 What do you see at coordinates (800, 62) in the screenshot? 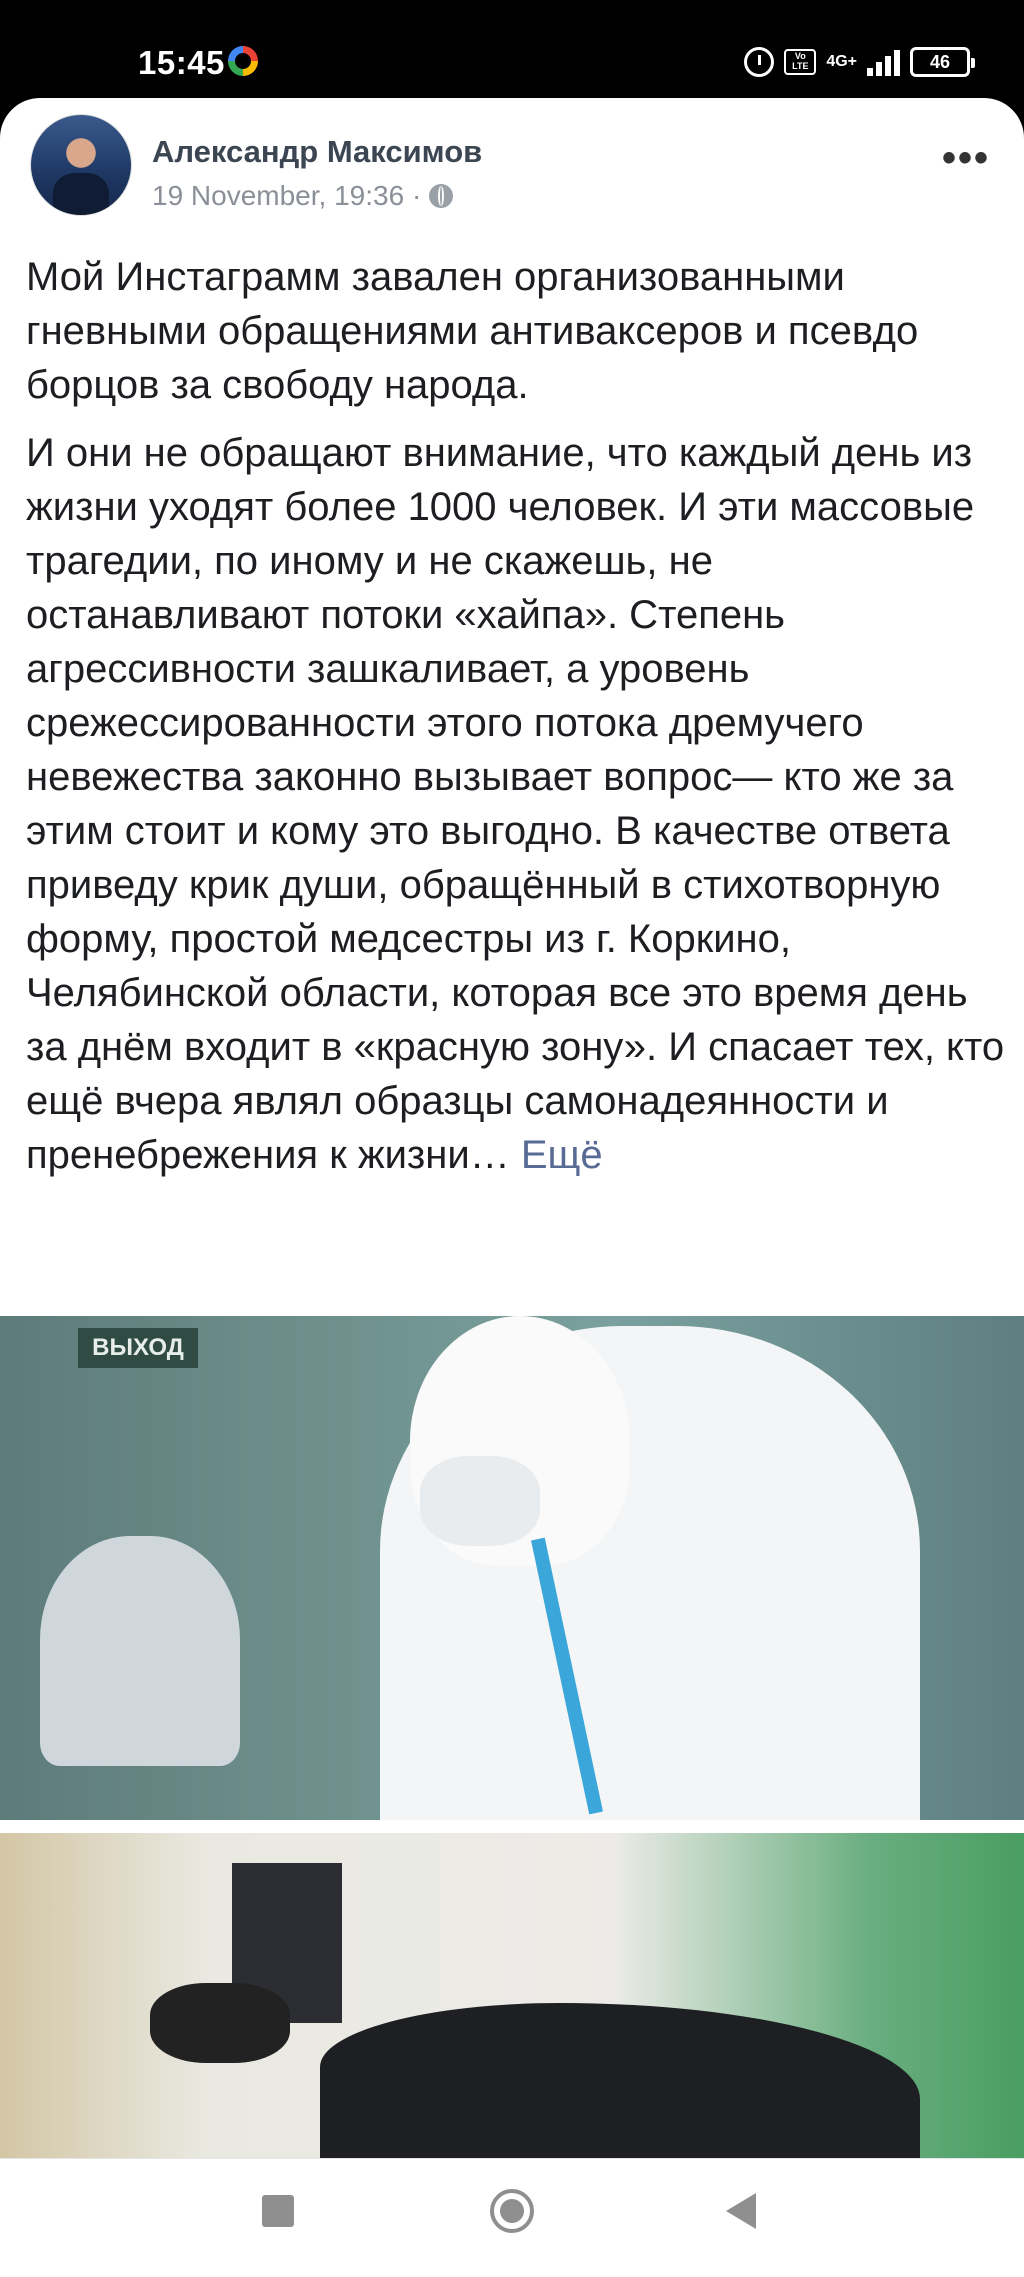
I see `volte-icon: Vo LTE` at bounding box center [800, 62].